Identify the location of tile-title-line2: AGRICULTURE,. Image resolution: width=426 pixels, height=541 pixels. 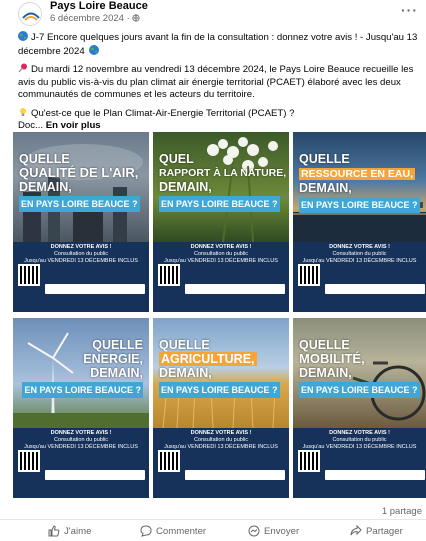
(208, 359).